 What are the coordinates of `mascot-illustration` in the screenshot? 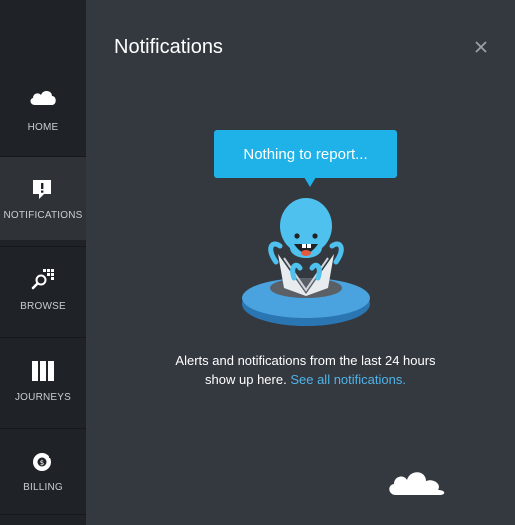 It's located at (306, 262).